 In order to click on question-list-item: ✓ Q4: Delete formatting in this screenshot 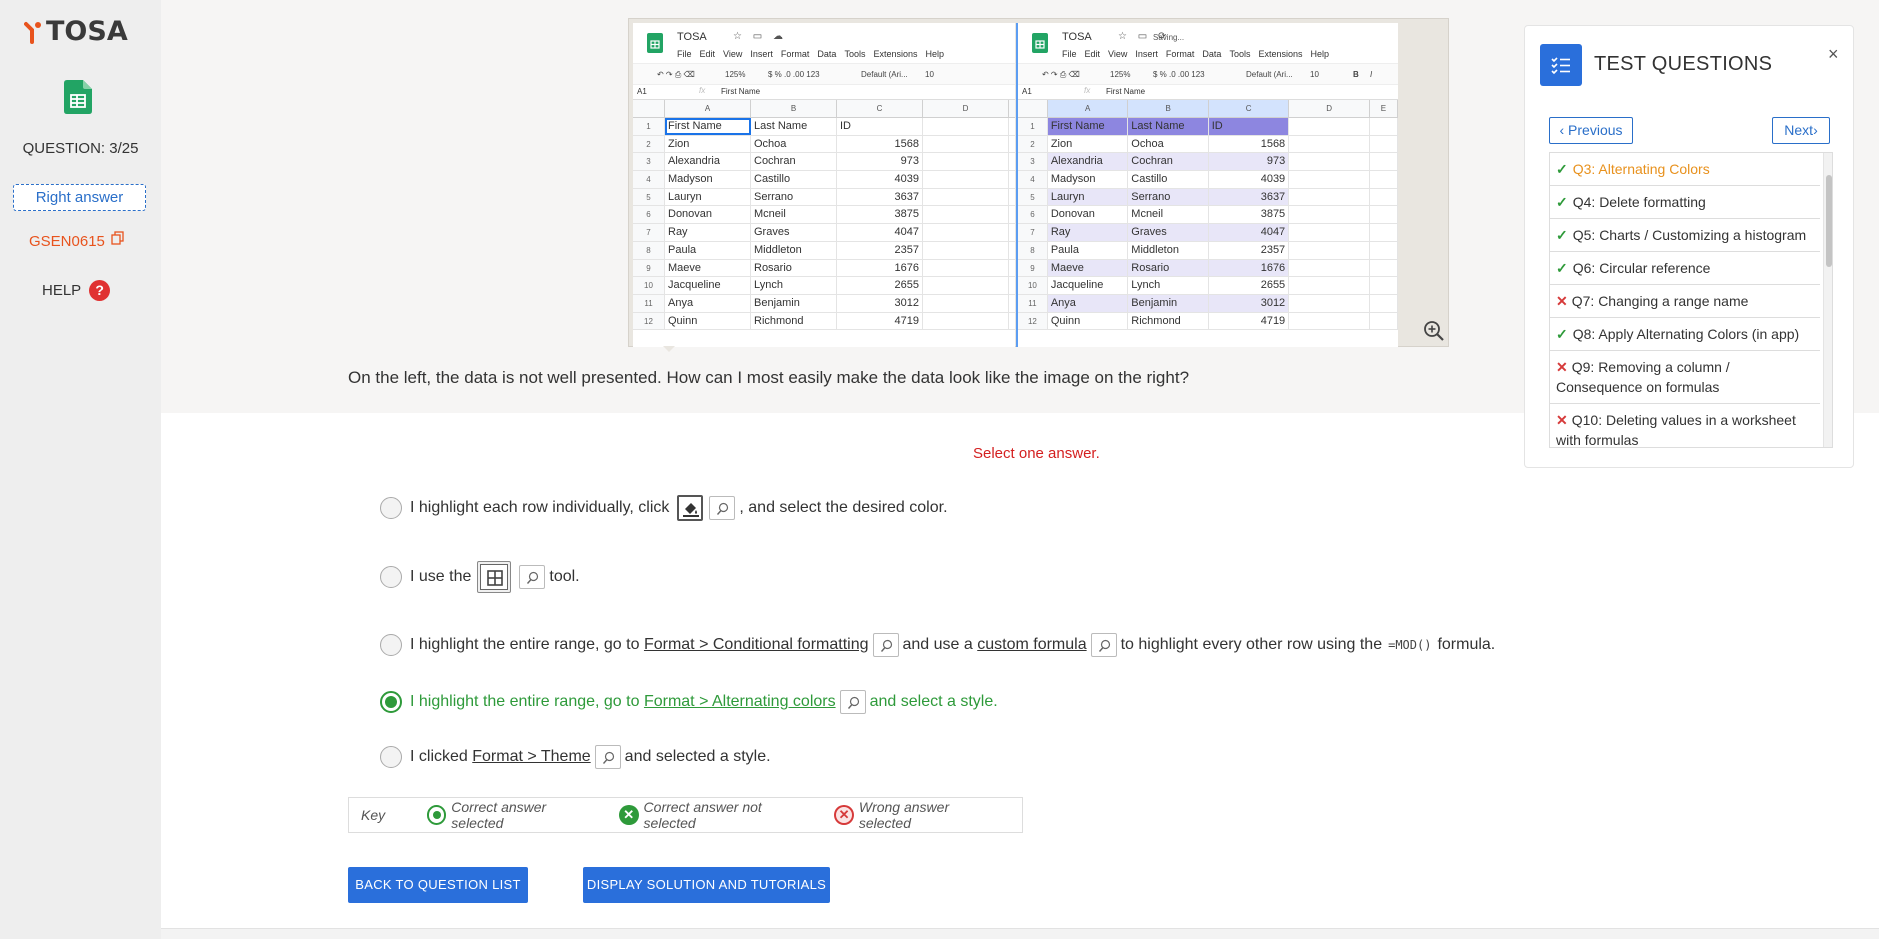, I will do `click(1685, 202)`.